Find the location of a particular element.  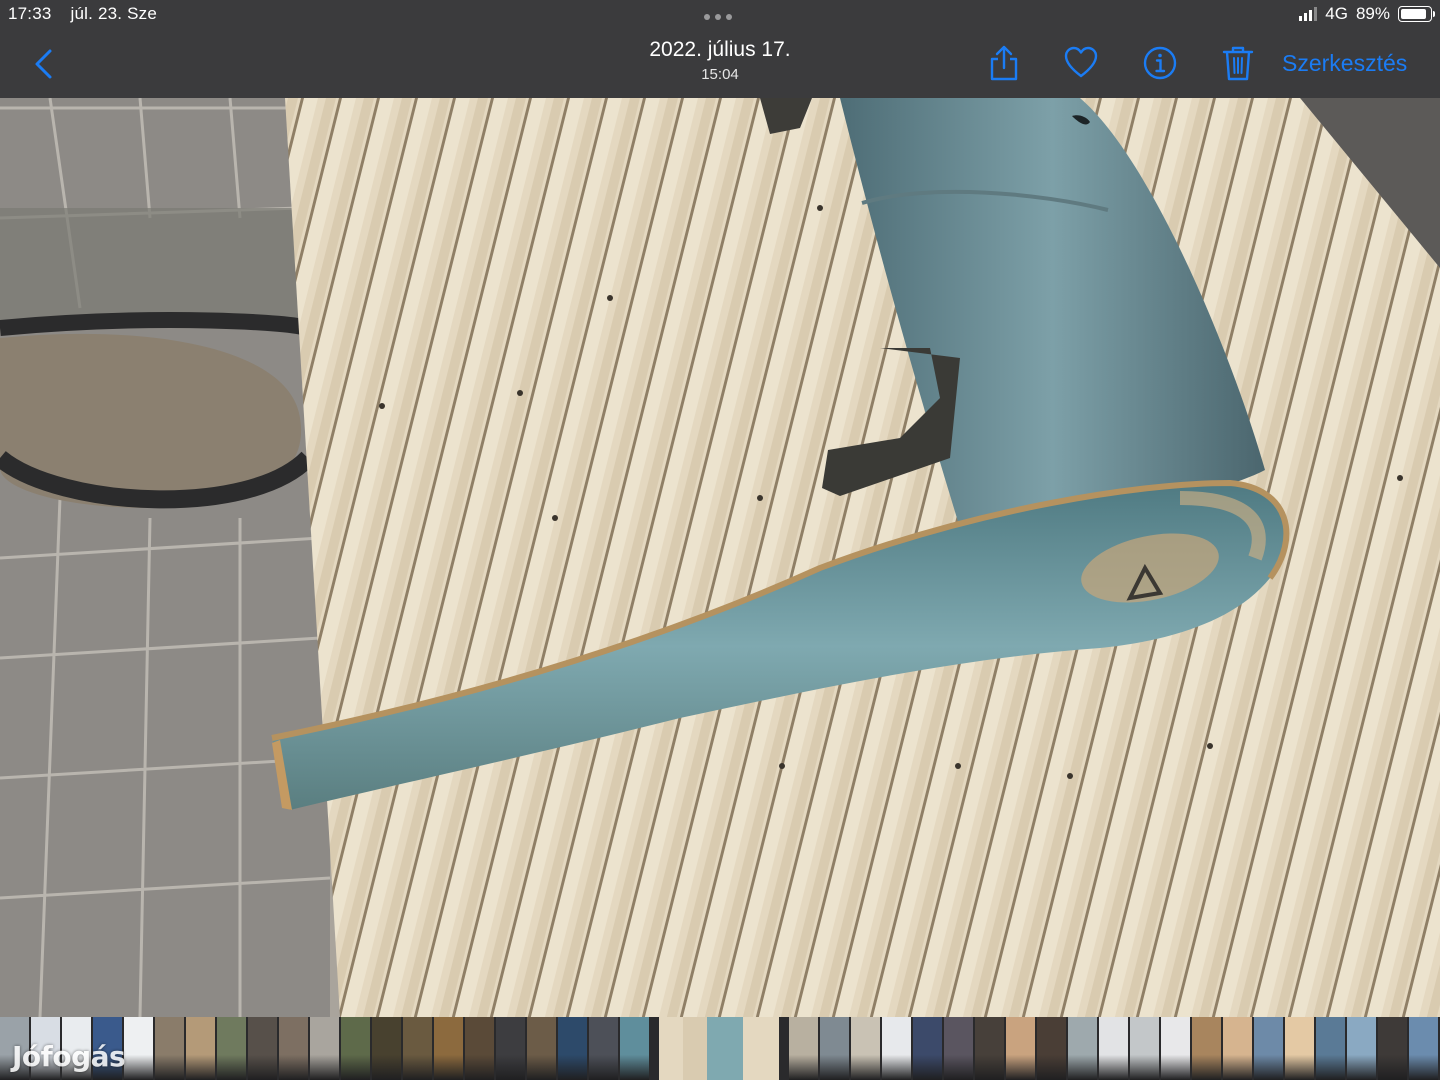

battery-percent: 89% is located at coordinates (1372, 13).